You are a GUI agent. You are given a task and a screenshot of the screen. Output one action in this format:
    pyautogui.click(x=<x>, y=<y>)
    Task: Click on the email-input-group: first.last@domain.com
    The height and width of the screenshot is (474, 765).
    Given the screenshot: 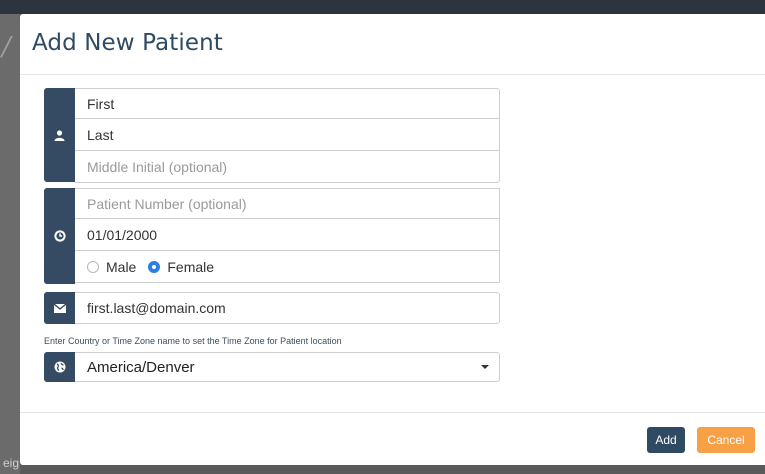 What is the action you would take?
    pyautogui.click(x=272, y=308)
    